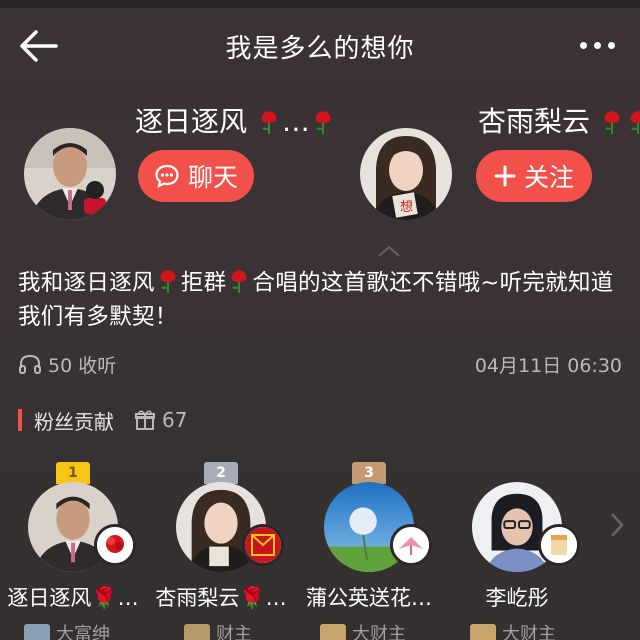 The height and width of the screenshot is (640, 640). I want to click on status-bar, so click(320, 4).